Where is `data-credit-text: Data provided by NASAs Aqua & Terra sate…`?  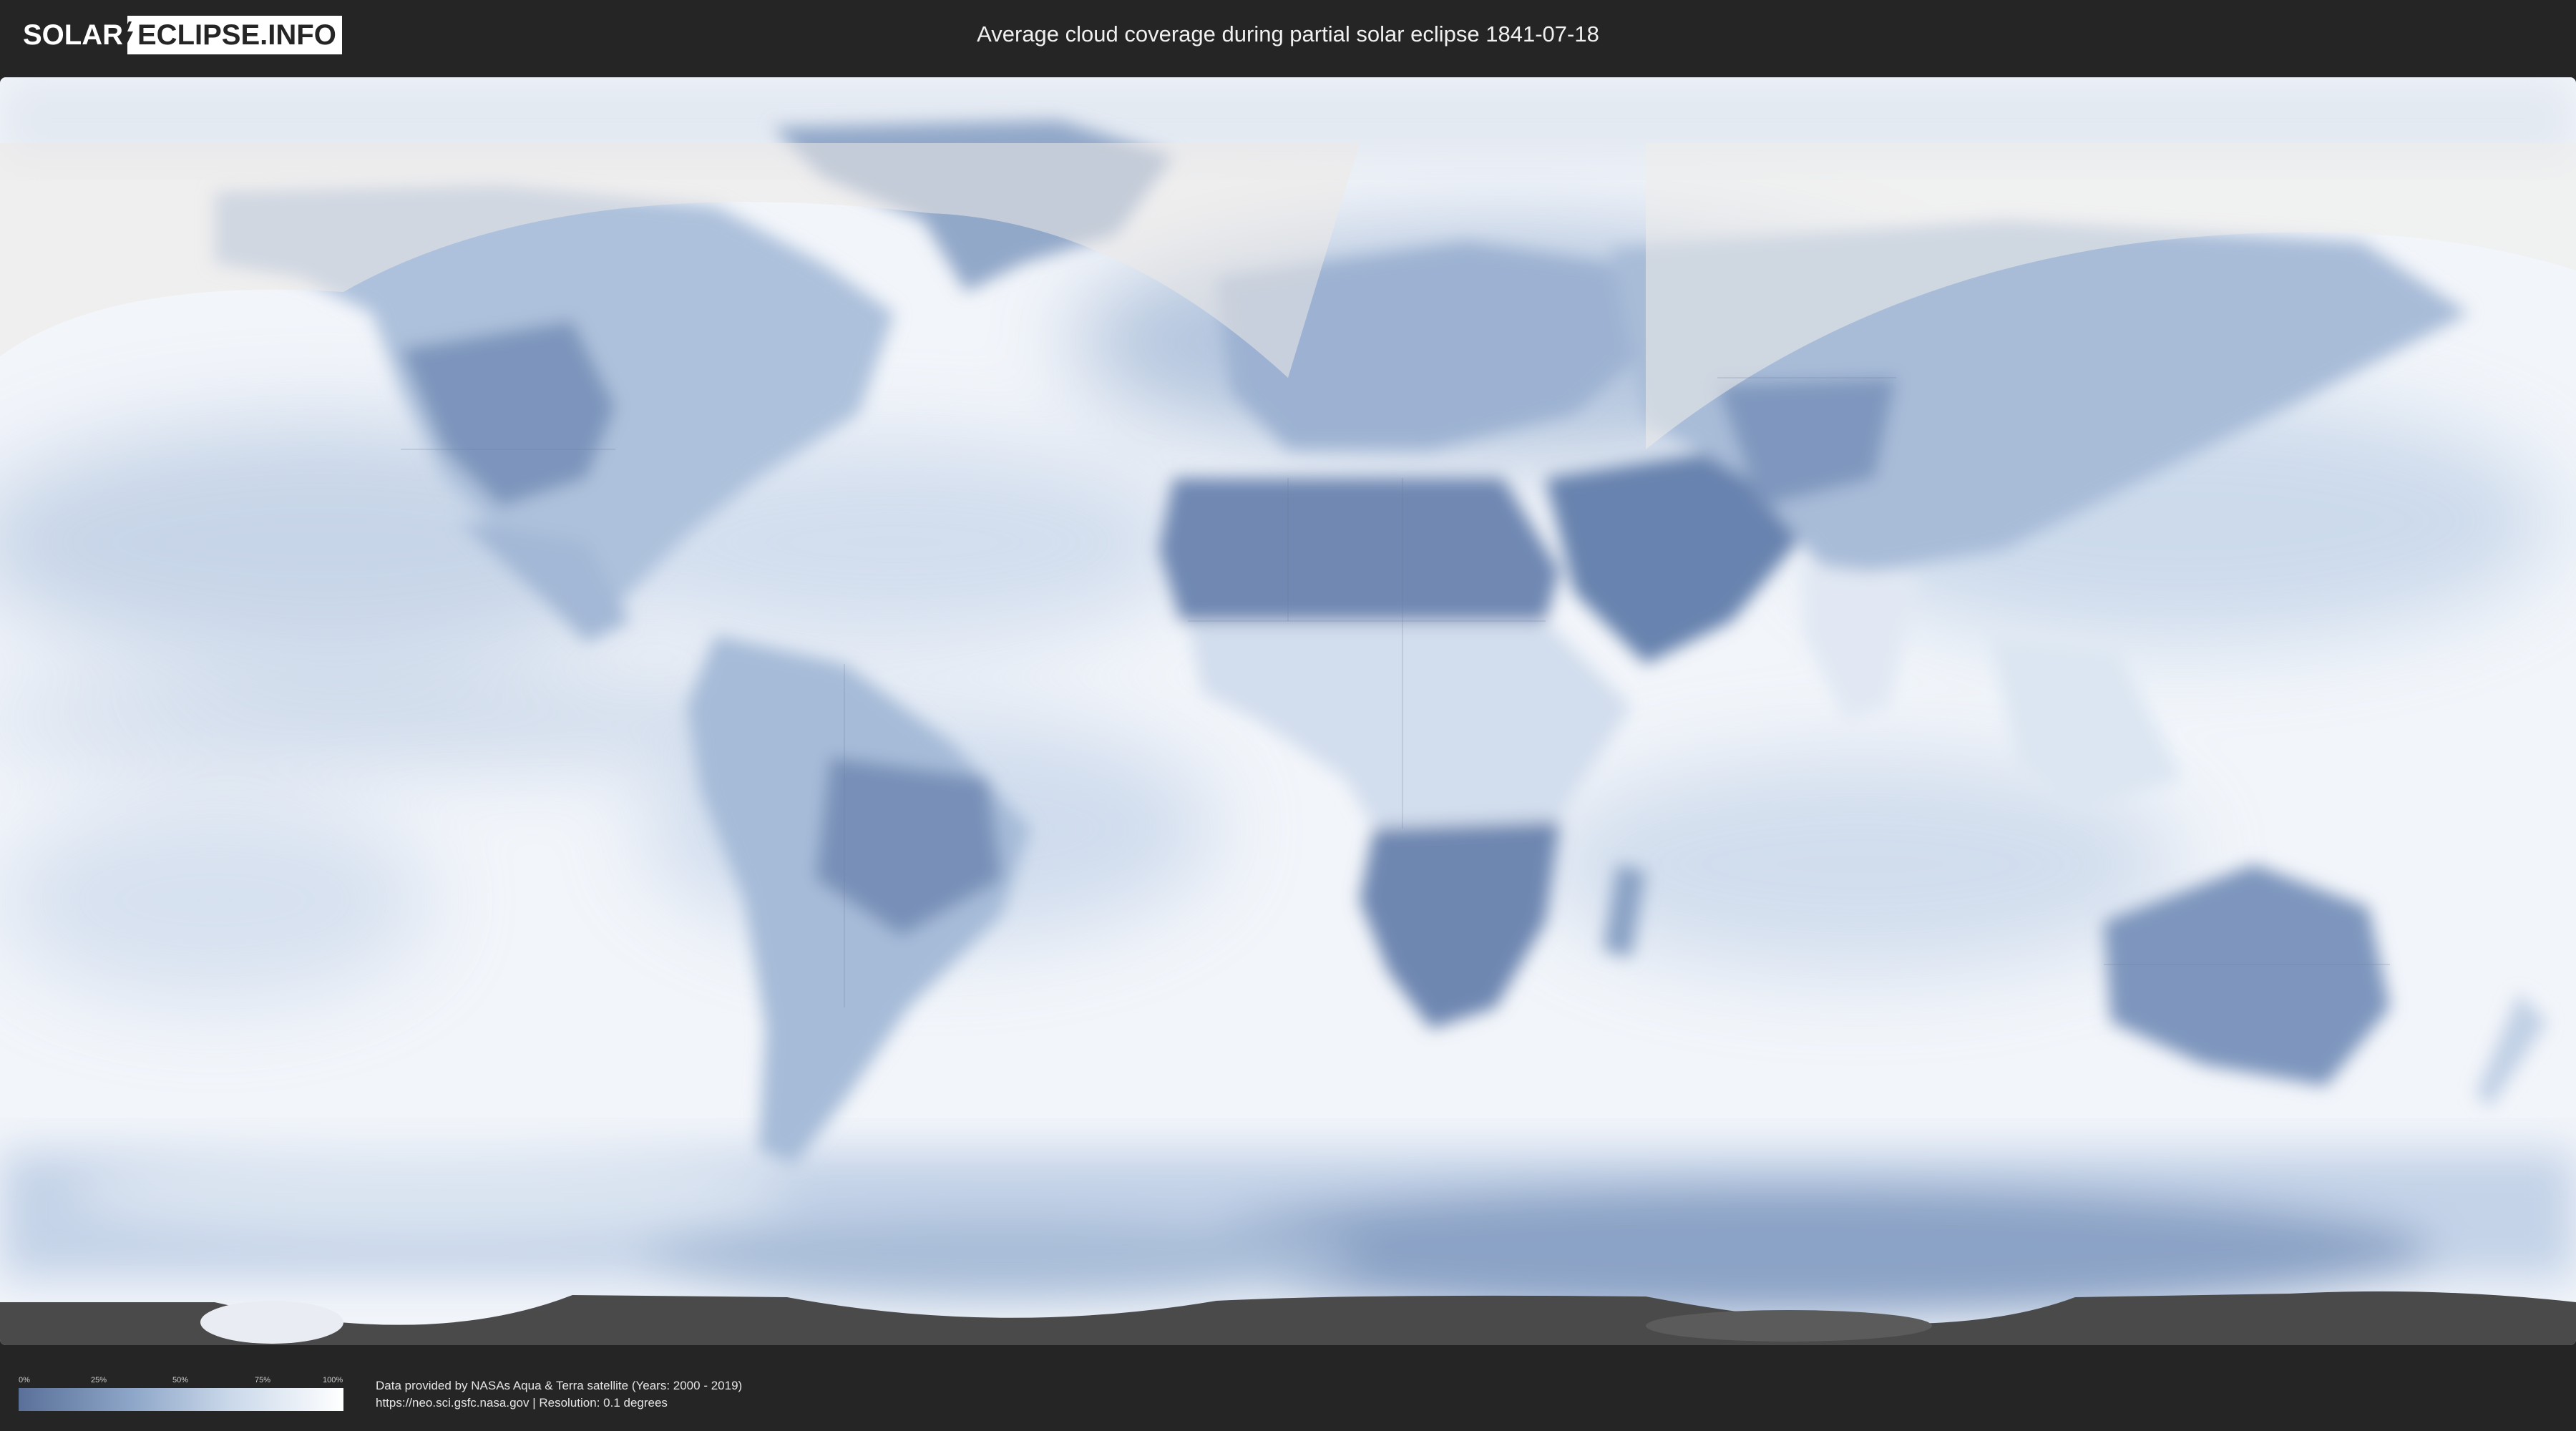
data-credit-text: Data provided by NASAs Aqua & Terra sate… is located at coordinates (559, 1385).